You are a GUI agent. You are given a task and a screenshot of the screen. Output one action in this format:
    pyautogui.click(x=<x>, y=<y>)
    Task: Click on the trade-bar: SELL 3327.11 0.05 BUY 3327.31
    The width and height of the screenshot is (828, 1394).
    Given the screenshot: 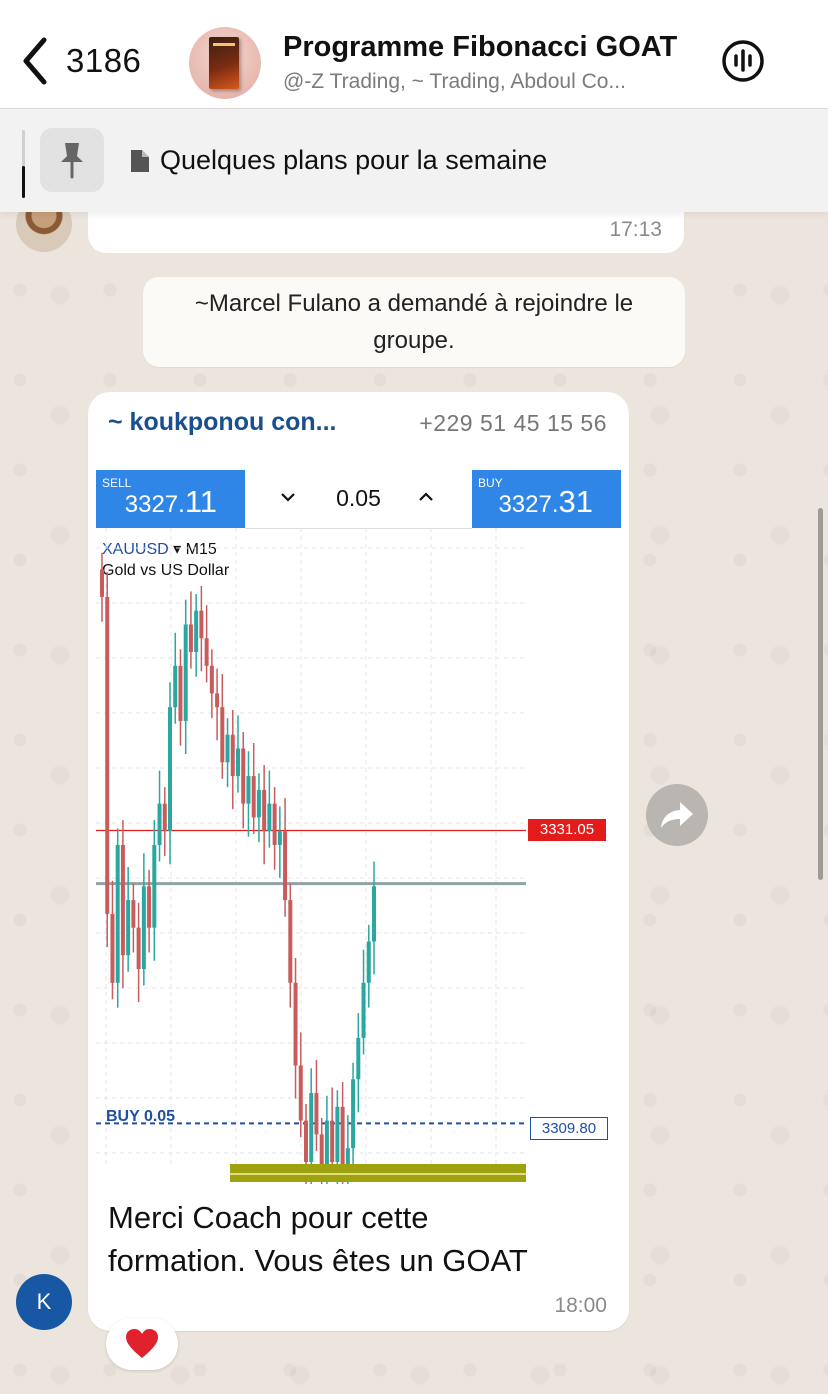 What is the action you would take?
    pyautogui.click(x=358, y=499)
    